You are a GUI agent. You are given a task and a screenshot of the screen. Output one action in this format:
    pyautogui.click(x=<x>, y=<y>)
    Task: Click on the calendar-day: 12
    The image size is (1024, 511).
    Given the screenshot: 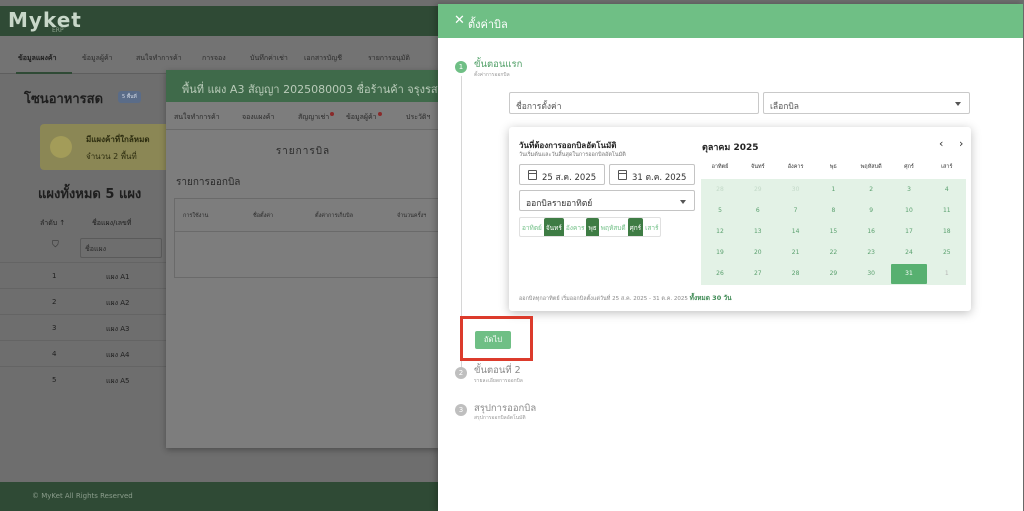 What is the action you would take?
    pyautogui.click(x=720, y=232)
    